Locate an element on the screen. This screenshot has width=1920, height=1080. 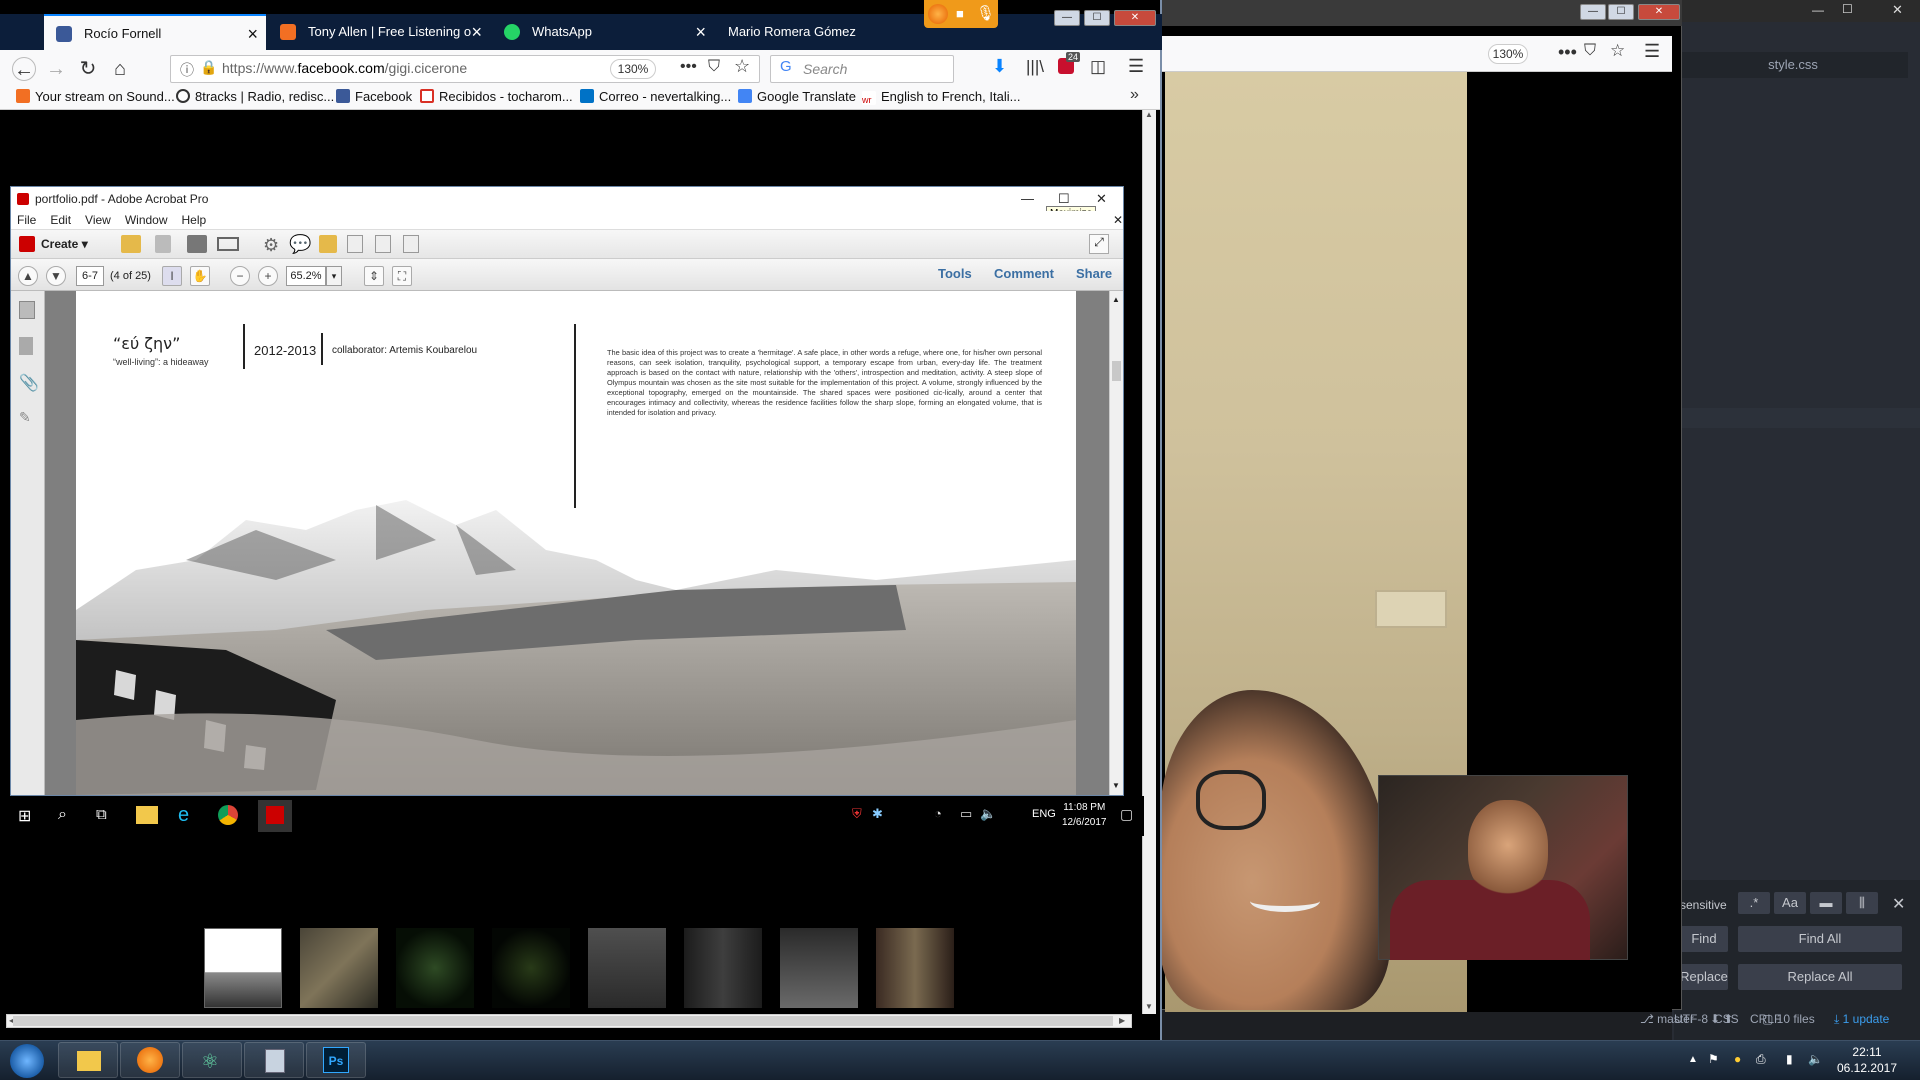
search-icon: ⌕ is located at coordinates (62, 815).